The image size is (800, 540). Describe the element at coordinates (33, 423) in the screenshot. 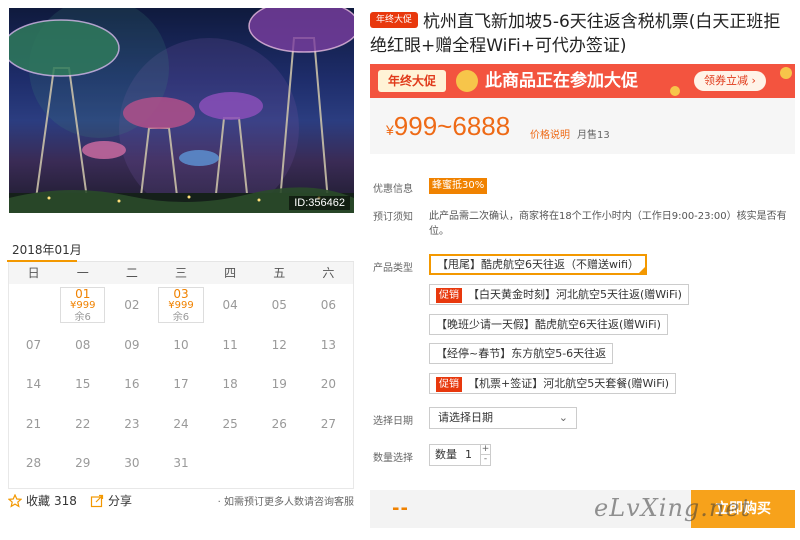

I see `calendar-day: 21` at that location.